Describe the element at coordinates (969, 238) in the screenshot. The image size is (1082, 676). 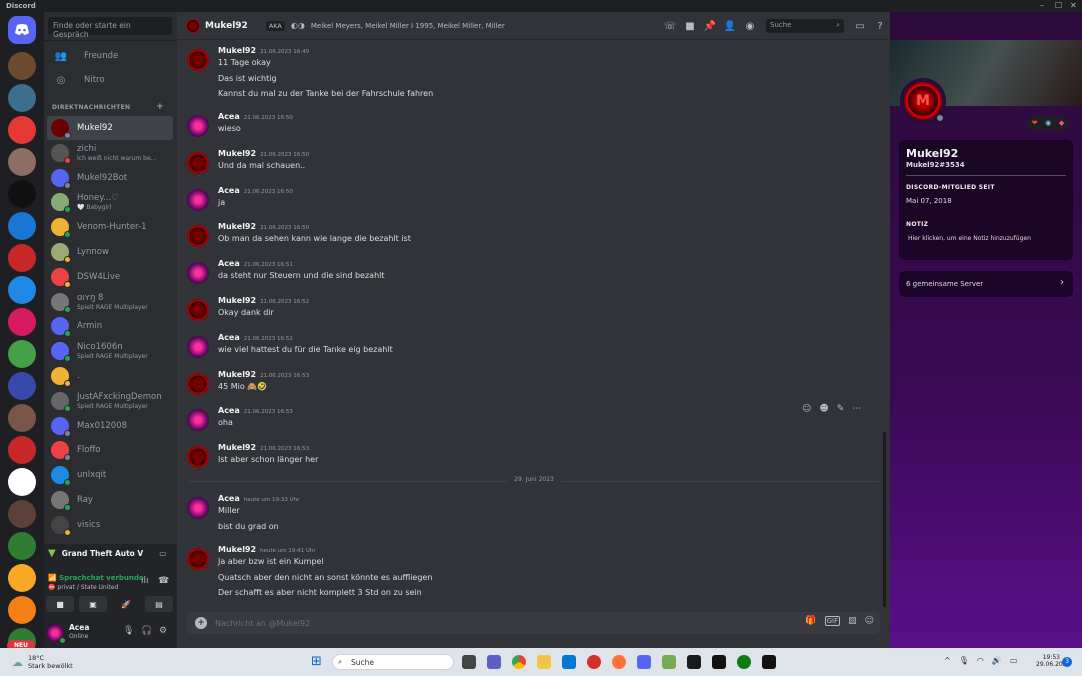
I see `note-input: Hier klicken, um eine Notiz hinzuzufügen` at that location.